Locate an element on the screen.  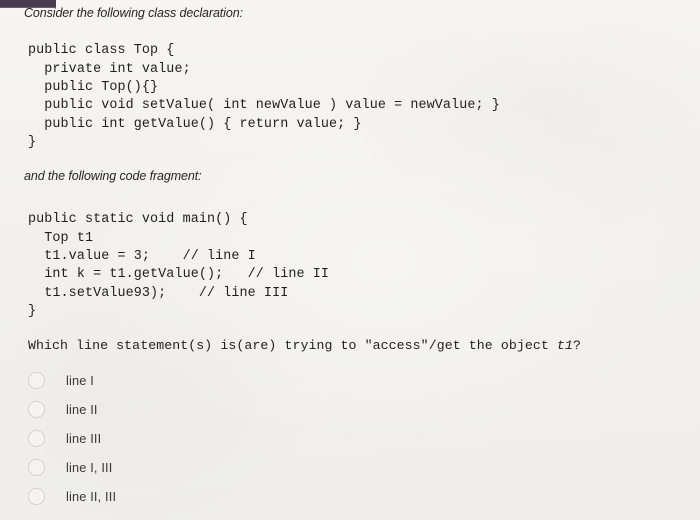
cropped-ui-bar-fragment is located at coordinates (28, 4).